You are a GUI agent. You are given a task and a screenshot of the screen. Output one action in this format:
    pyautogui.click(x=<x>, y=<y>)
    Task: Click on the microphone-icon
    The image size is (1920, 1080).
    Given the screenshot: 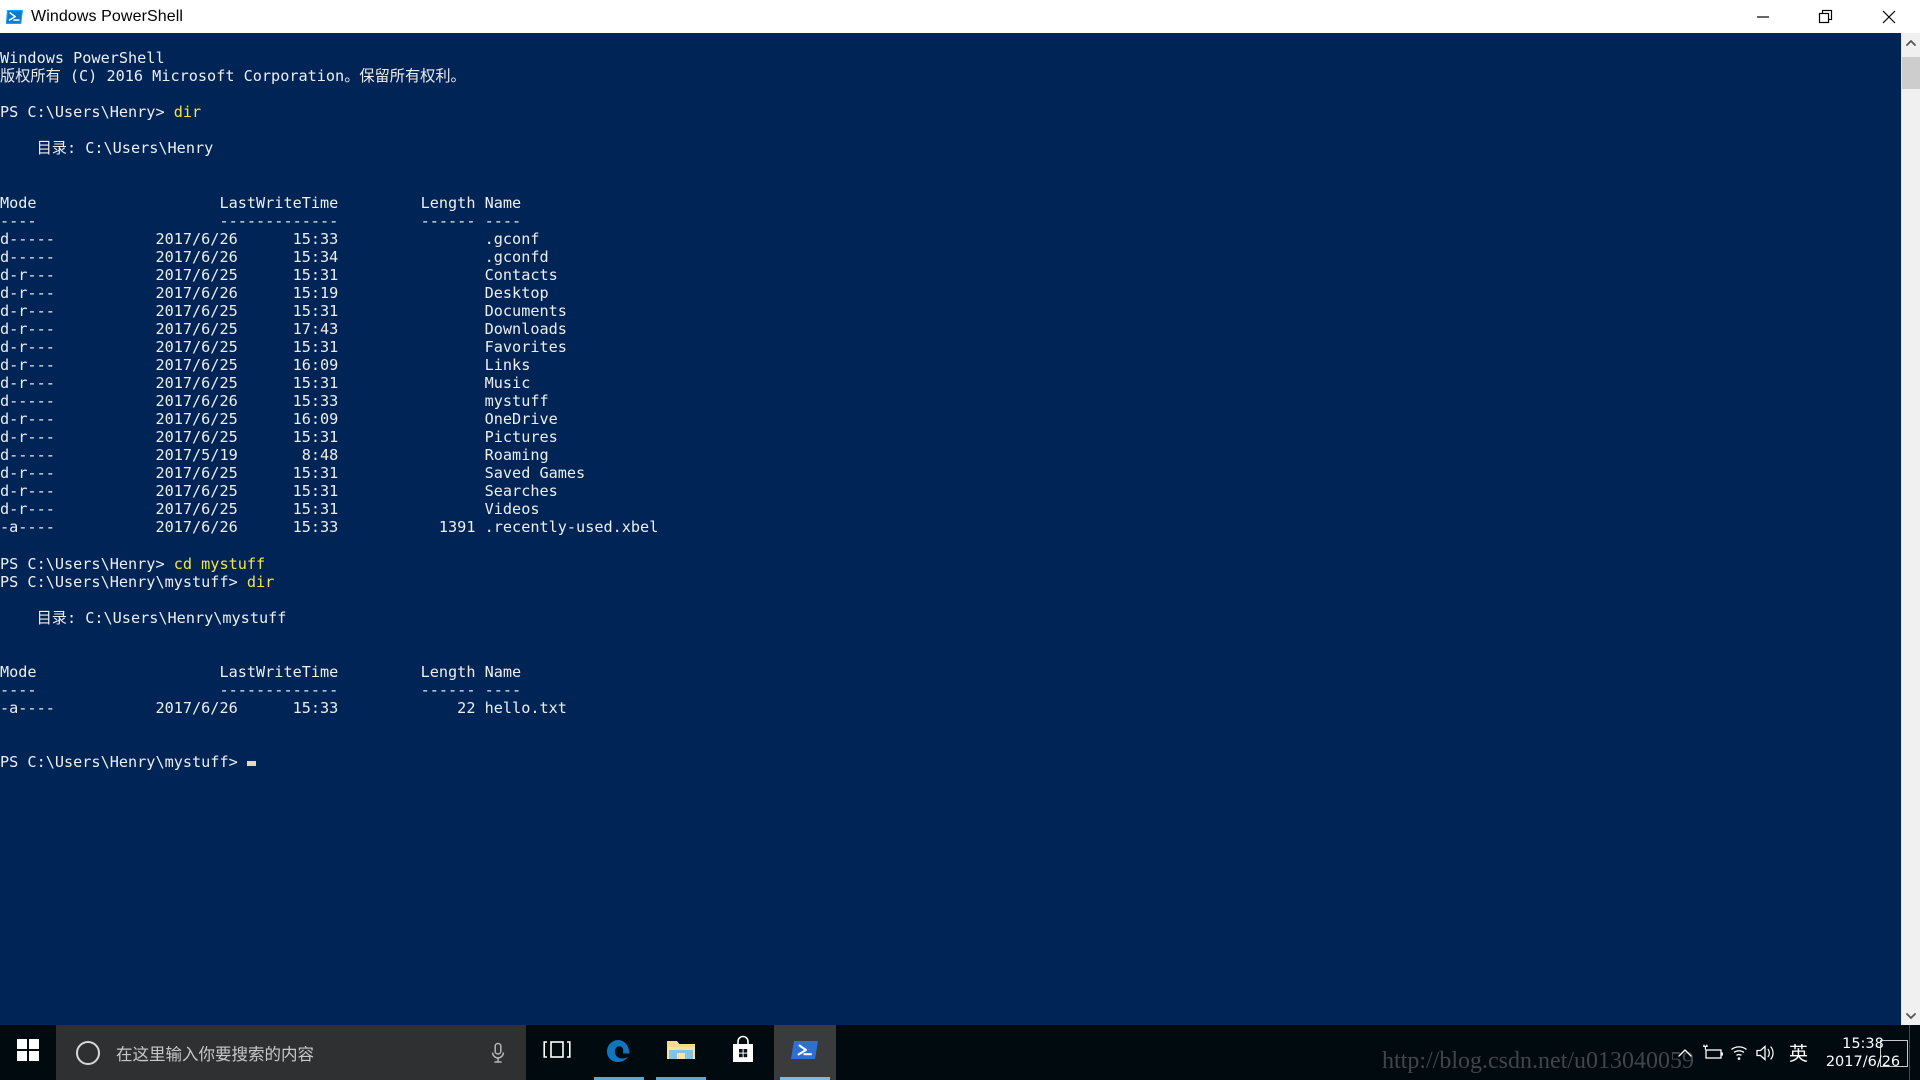 What is the action you would take?
    pyautogui.click(x=498, y=1053)
    